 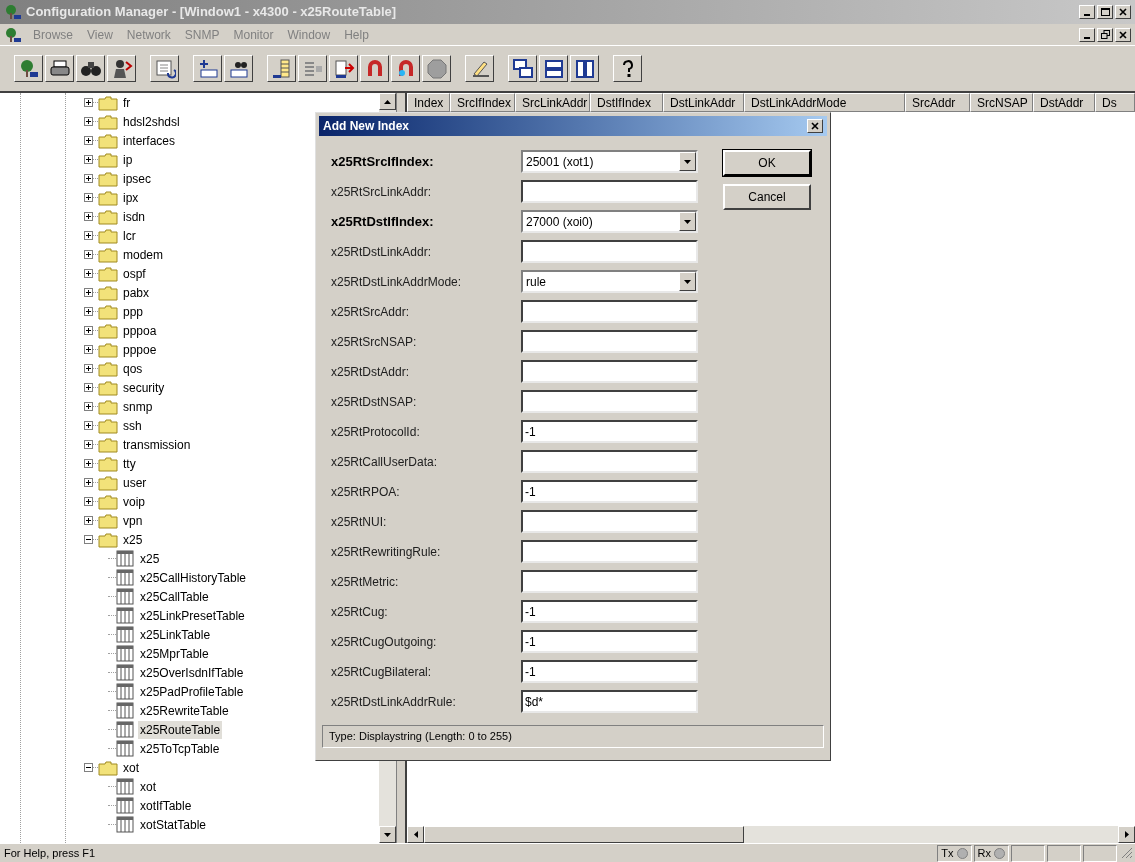 What do you see at coordinates (703, 102) in the screenshot?
I see `column-header: DstLinkAddr` at bounding box center [703, 102].